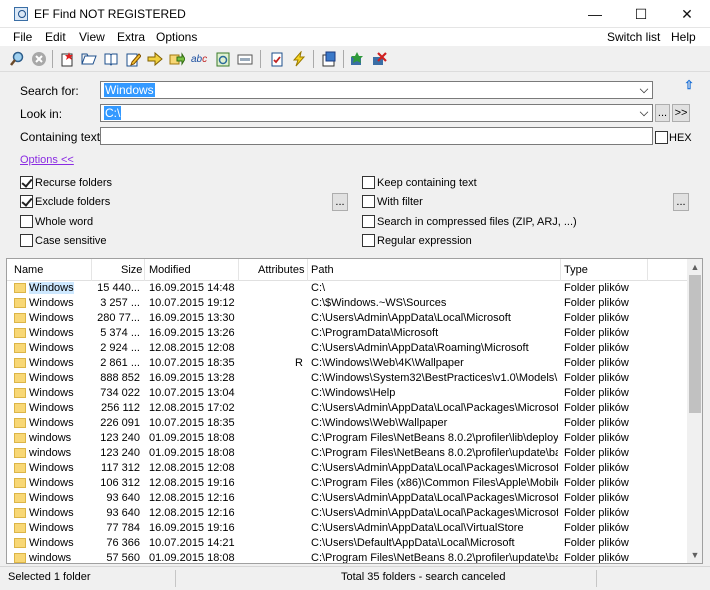  What do you see at coordinates (123, 498) in the screenshot?
I see `cell-size: 93 640` at bounding box center [123, 498].